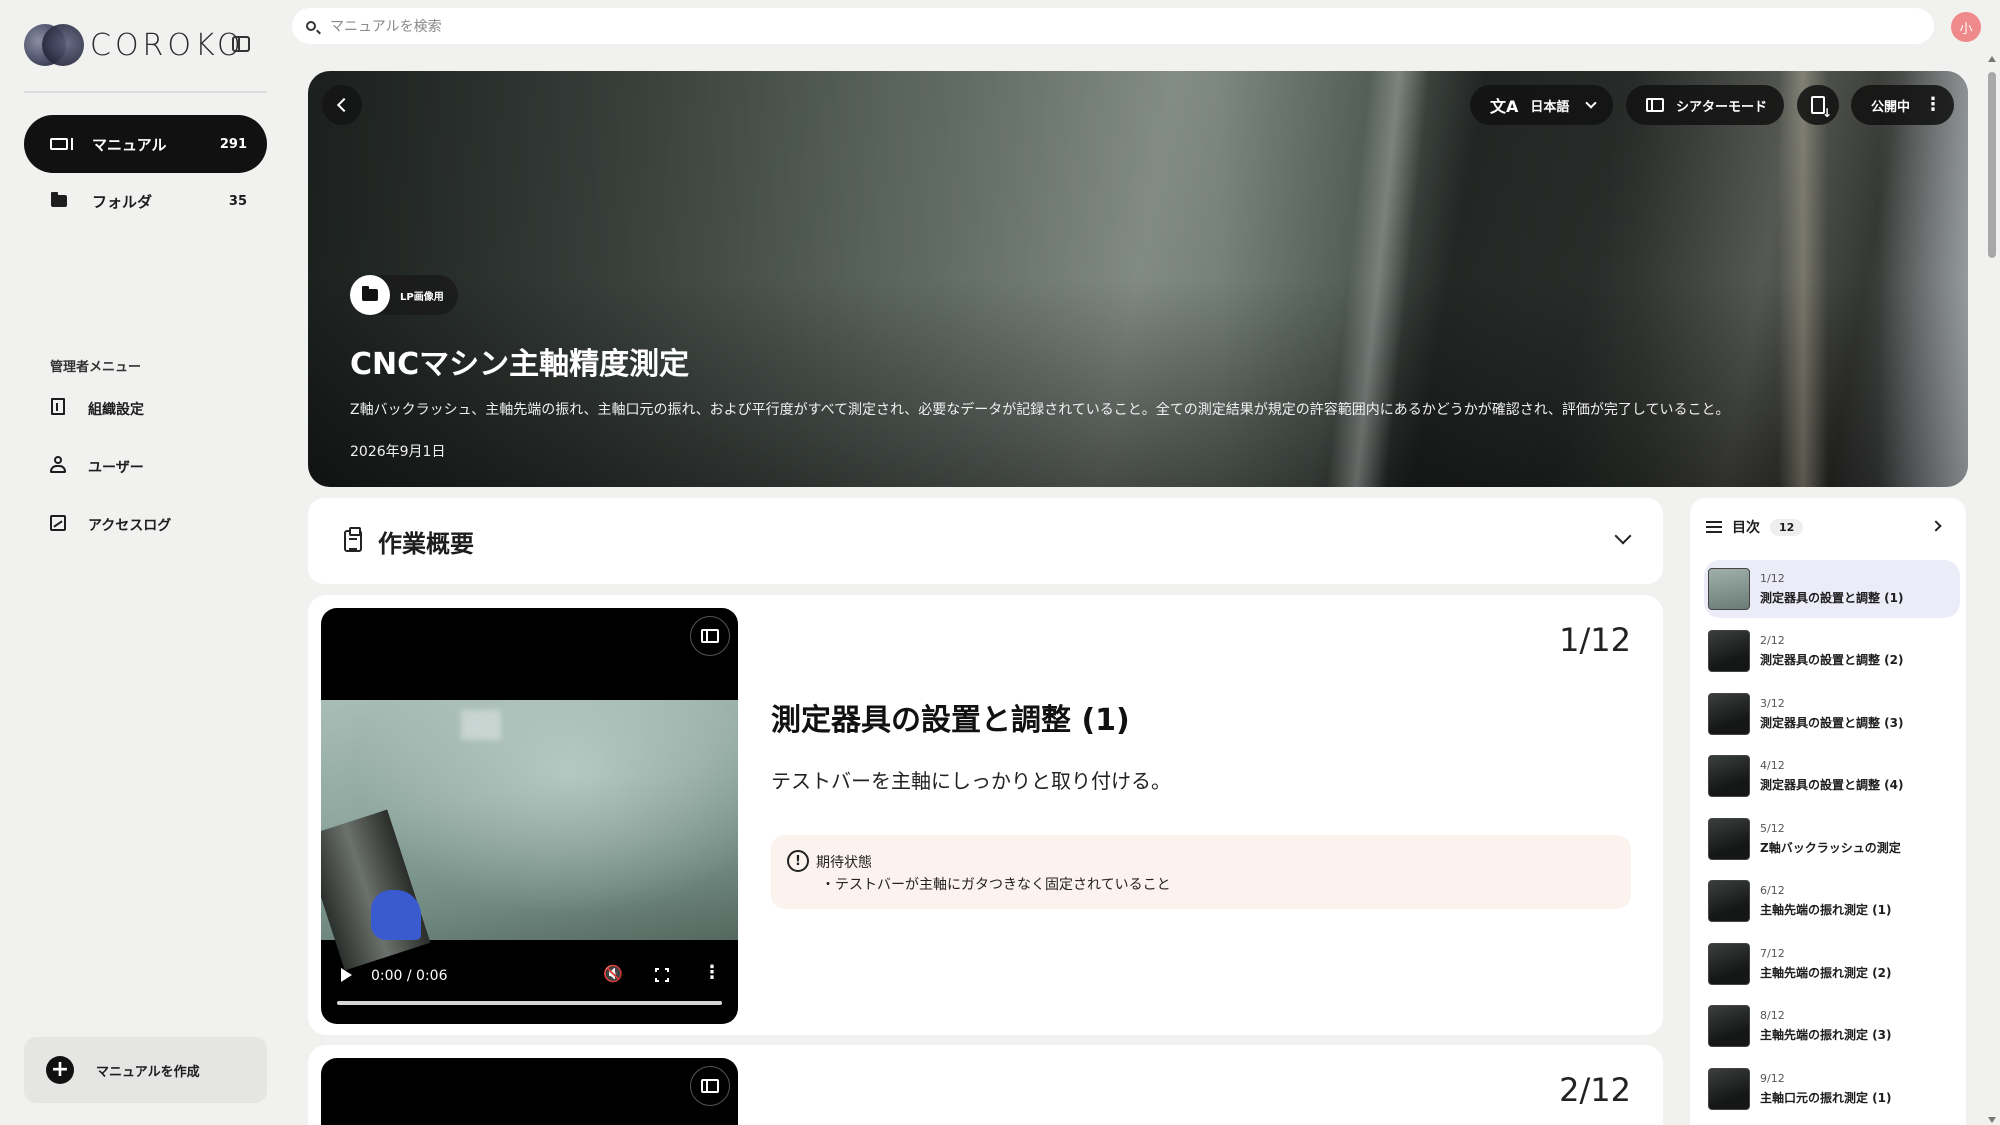 Image resolution: width=2000 pixels, height=1125 pixels. I want to click on publish-status-button: 公開中 ⋮, so click(1902, 105).